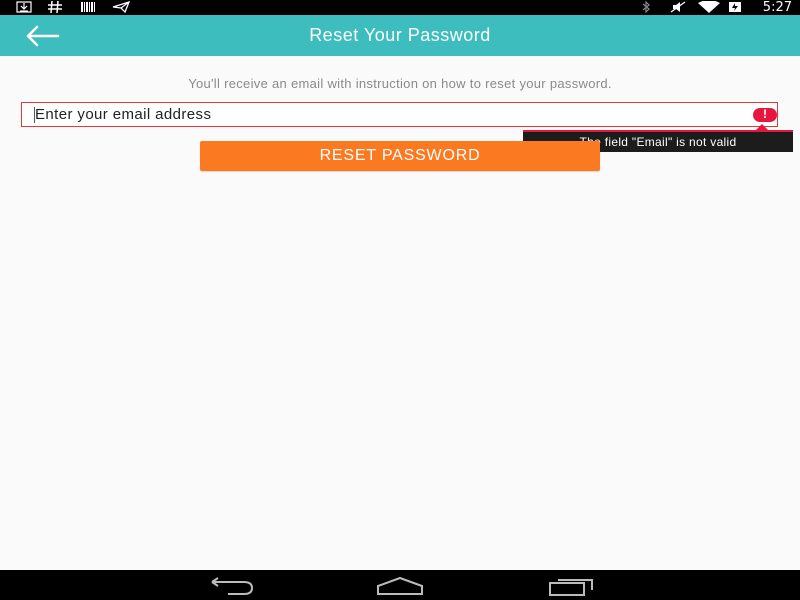 This screenshot has height=600, width=800. Describe the element at coordinates (572, 585) in the screenshot. I see `nav-recents-icon` at that location.